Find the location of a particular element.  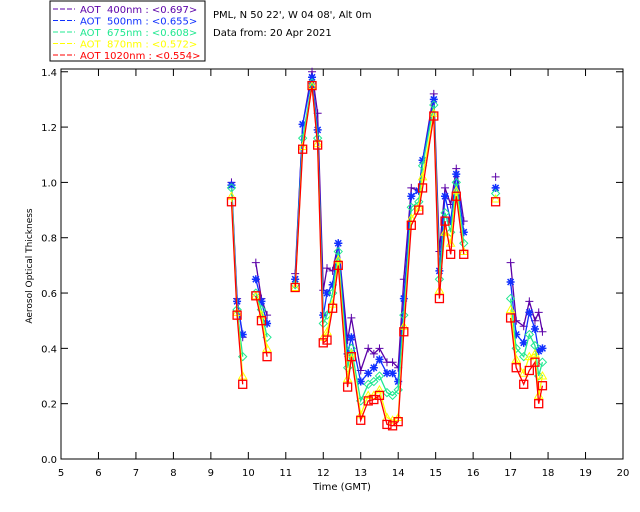

y-tick-label: 0.8 is located at coordinates (49, 239).